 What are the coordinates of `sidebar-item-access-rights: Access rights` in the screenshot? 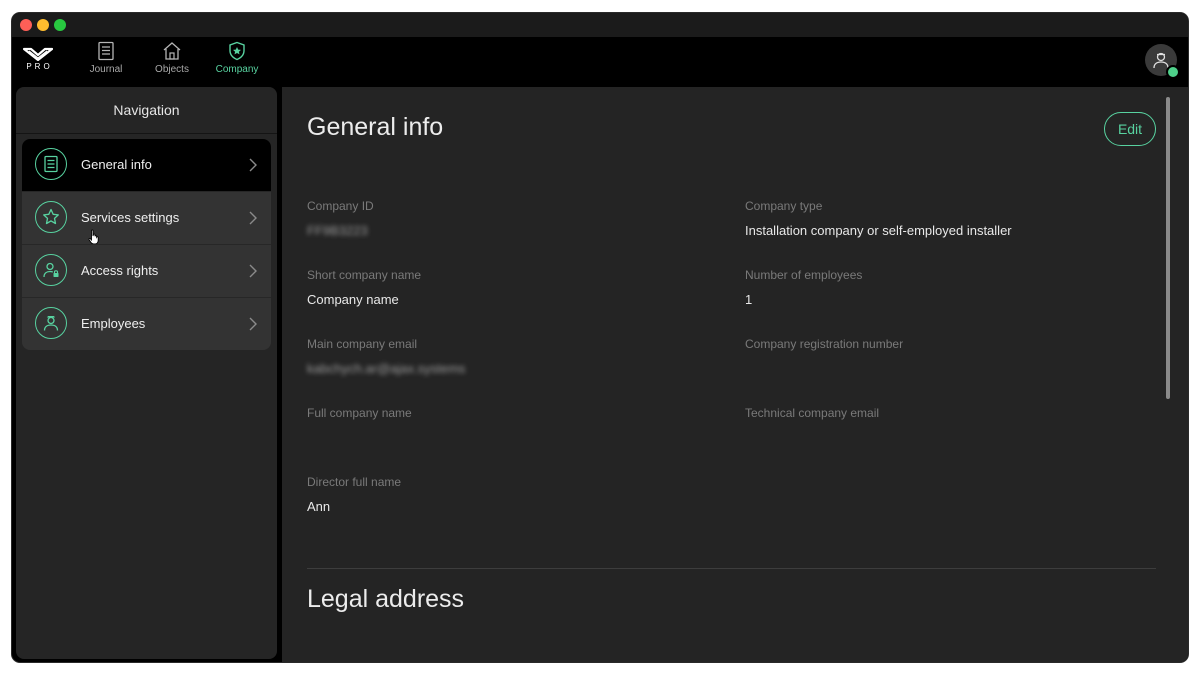 It's located at (146, 270).